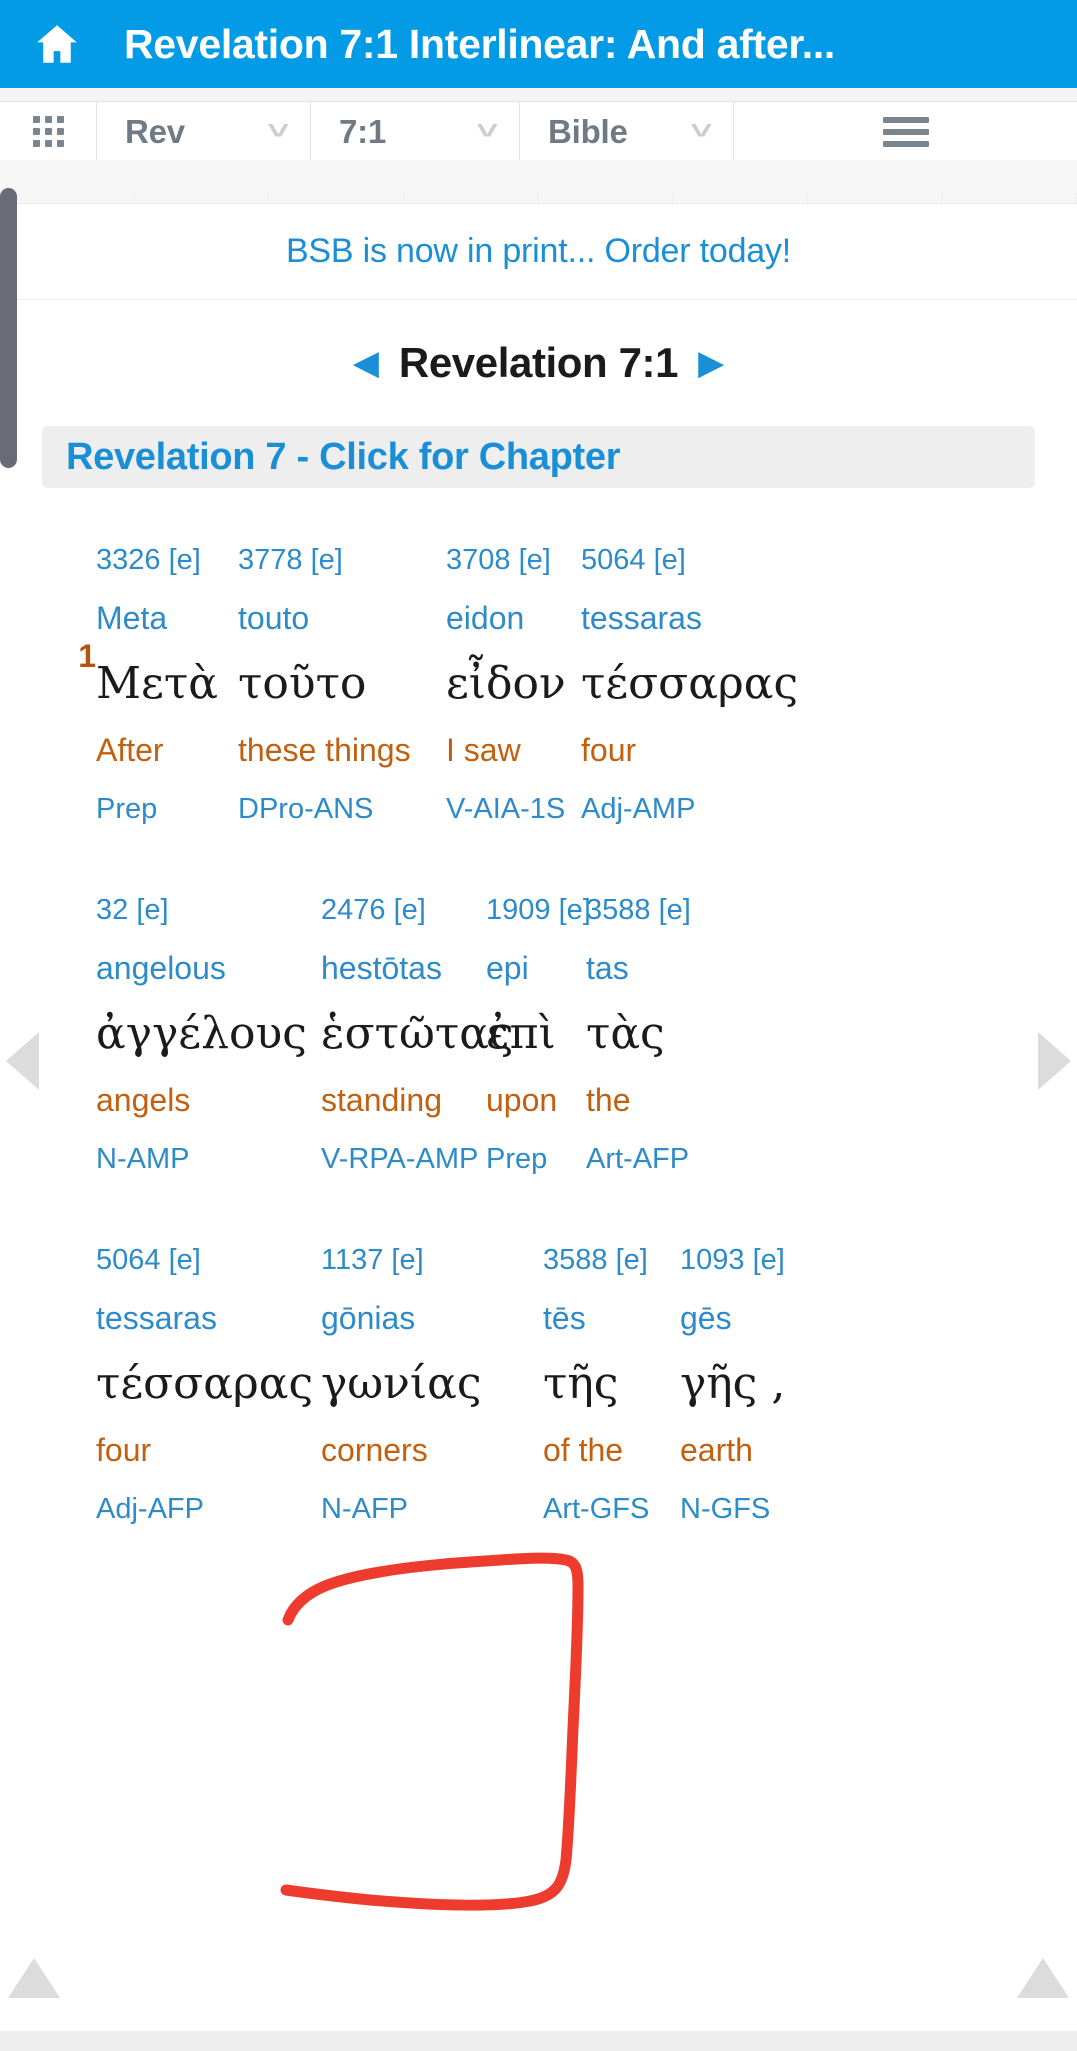  Describe the element at coordinates (34, 1978) in the screenshot. I see `scroll-up-arrow-left` at that location.